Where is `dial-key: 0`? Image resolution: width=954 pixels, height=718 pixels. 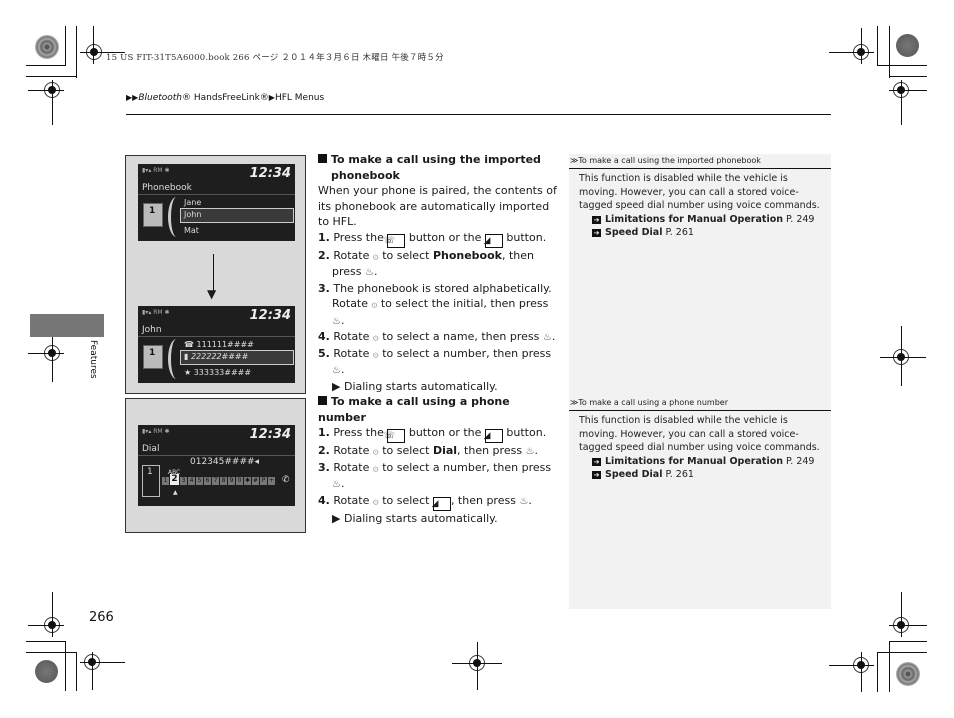
dial-key: 0 is located at coordinates (239, 481).